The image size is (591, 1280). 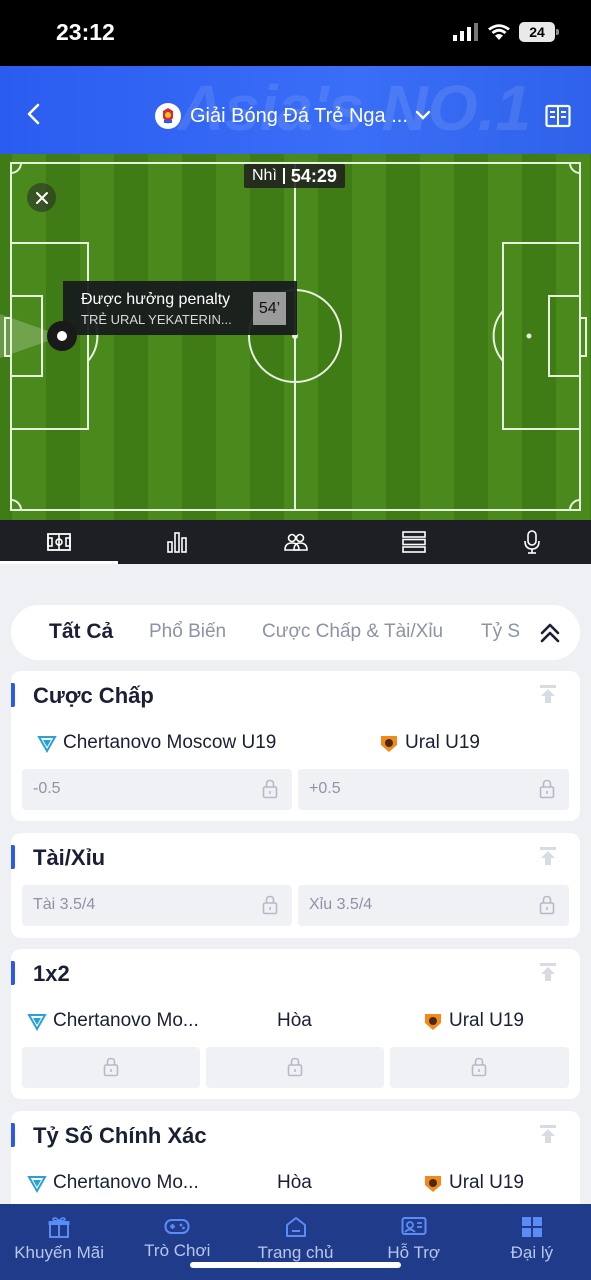 I want to click on match-clock-badge: Nhì 54:29, so click(x=294, y=176).